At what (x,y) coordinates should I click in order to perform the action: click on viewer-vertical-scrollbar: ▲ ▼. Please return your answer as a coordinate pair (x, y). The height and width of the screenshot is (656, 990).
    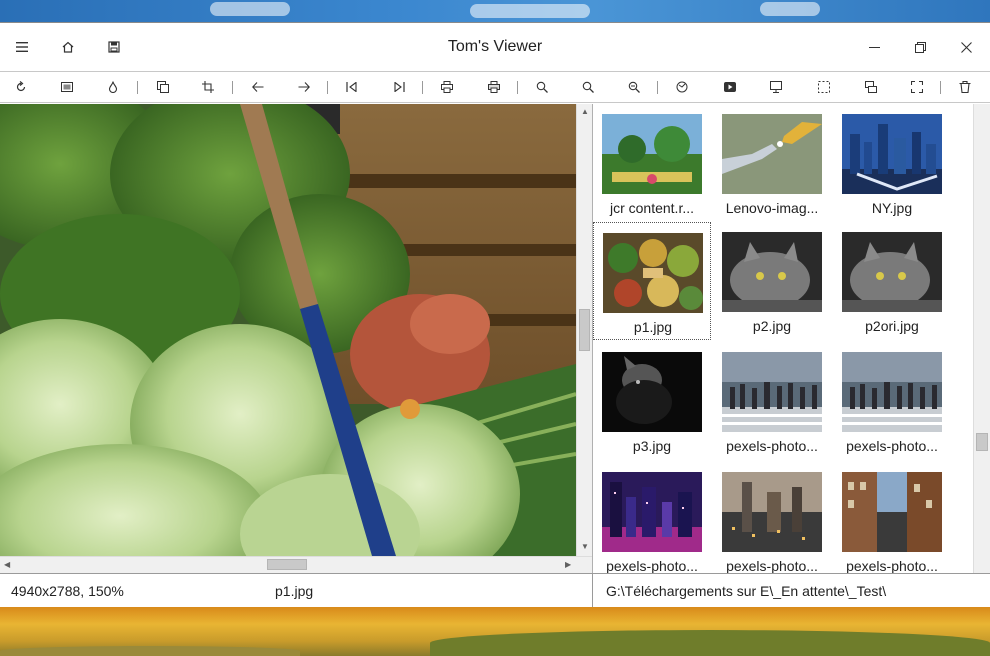
    Looking at the image, I should click on (584, 330).